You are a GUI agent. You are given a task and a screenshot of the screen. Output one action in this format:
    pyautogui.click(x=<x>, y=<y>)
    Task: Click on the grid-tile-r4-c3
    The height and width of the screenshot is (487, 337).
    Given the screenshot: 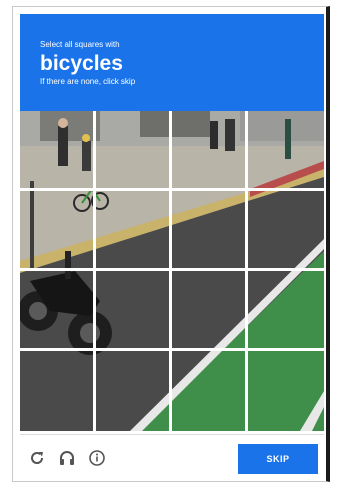 What is the action you would take?
    pyautogui.click(x=210, y=391)
    